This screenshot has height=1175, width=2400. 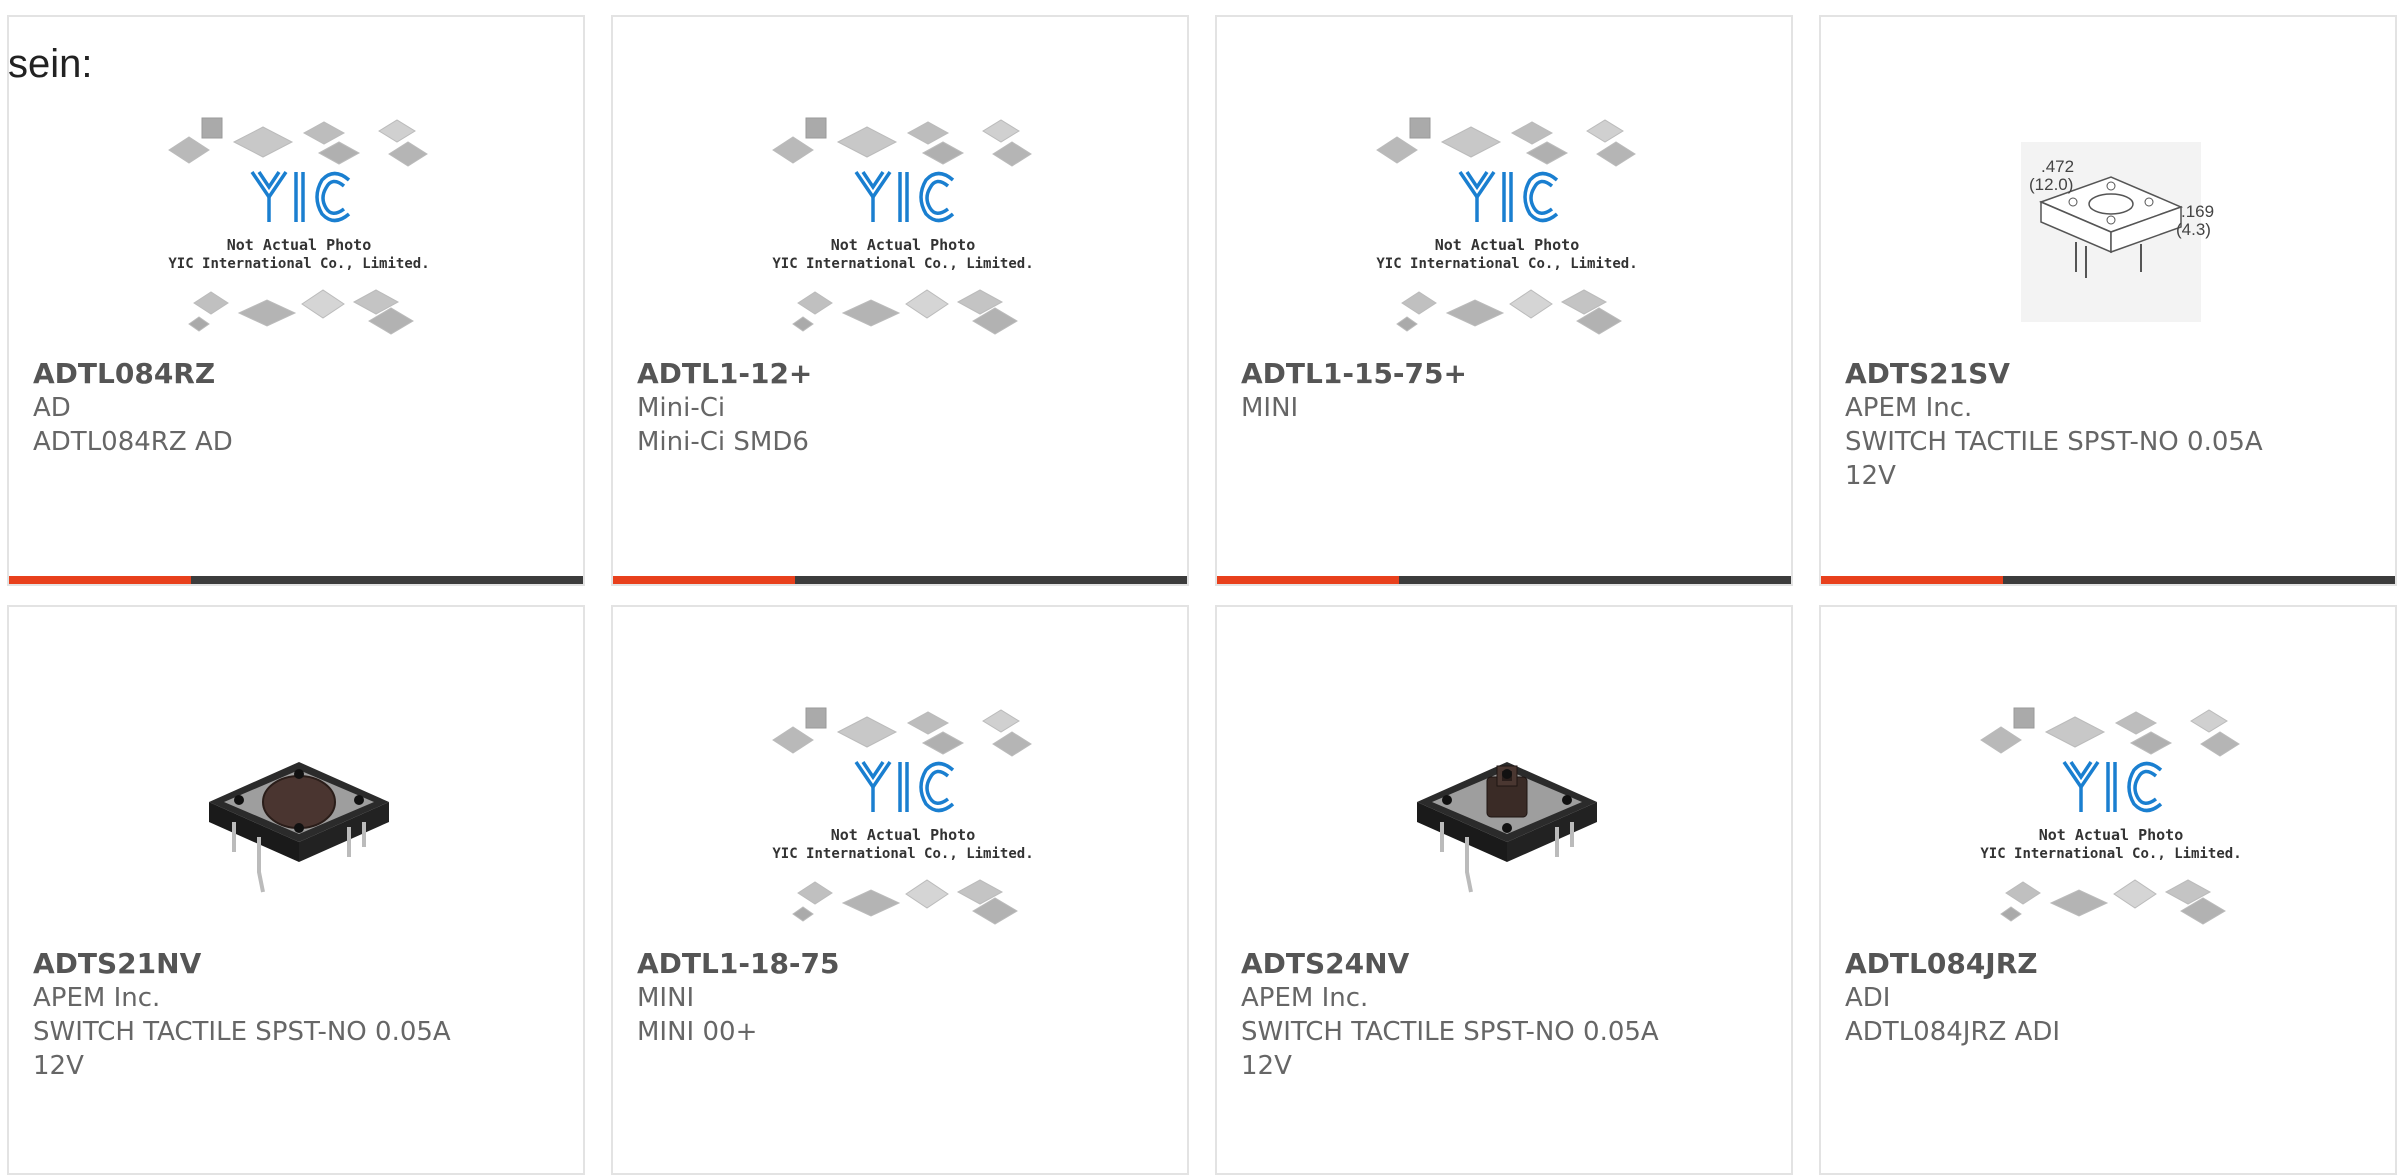 I want to click on description: ADTL084JRZ ADI, so click(x=1953, y=1032).